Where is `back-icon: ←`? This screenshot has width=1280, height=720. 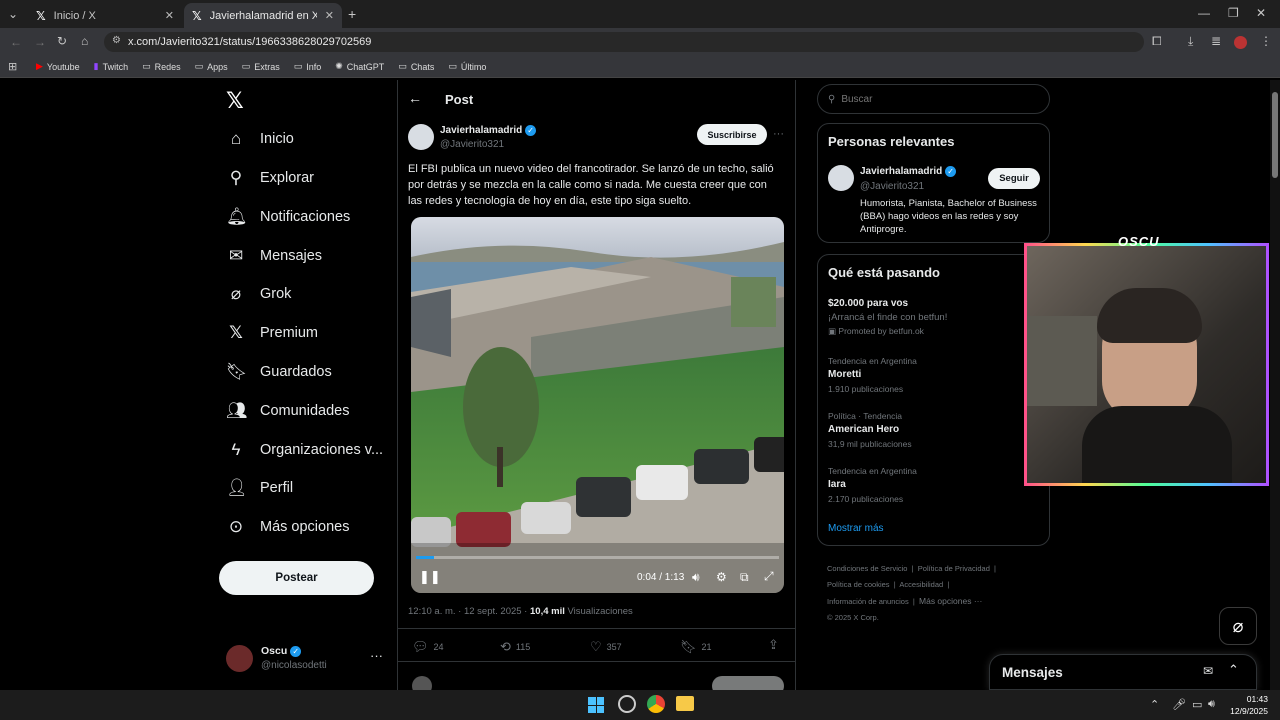
back-icon: ← is located at coordinates (16, 42).